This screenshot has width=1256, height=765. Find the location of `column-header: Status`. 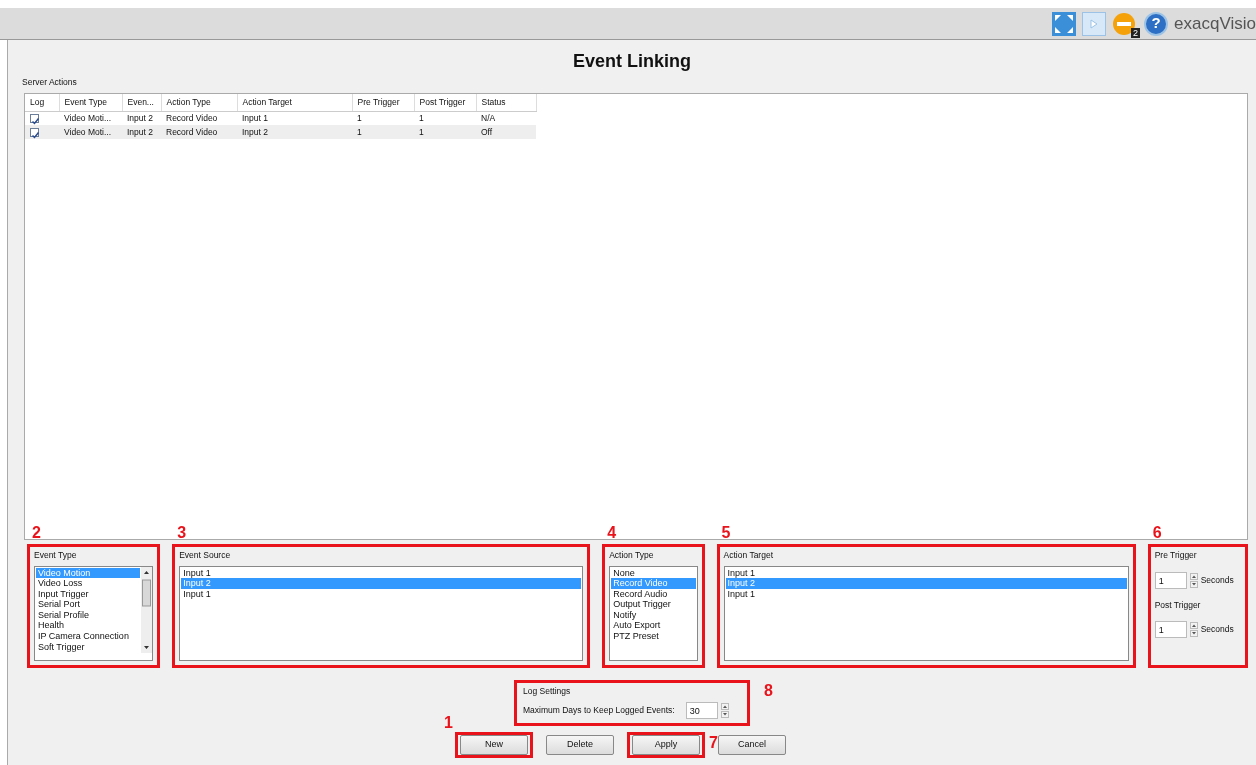

column-header: Status is located at coordinates (506, 102).